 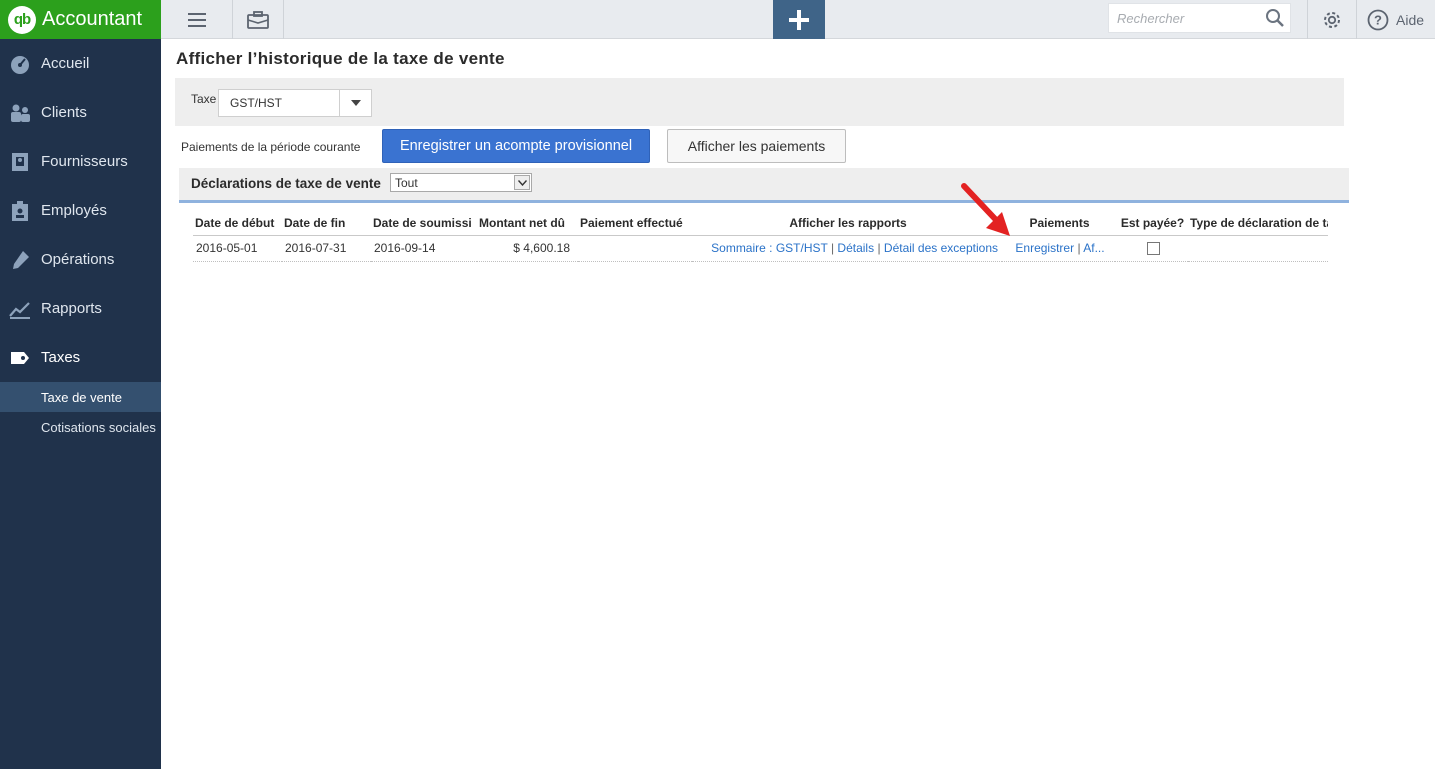 I want to click on tax-label: Taxe, so click(x=204, y=99).